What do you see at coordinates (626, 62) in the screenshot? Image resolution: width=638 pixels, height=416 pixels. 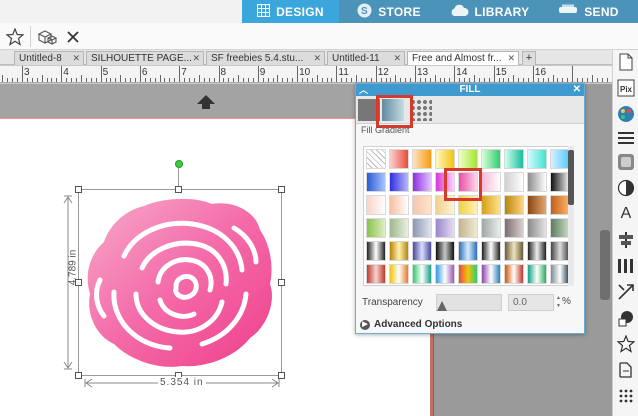 I see `page-setup-icon` at bounding box center [626, 62].